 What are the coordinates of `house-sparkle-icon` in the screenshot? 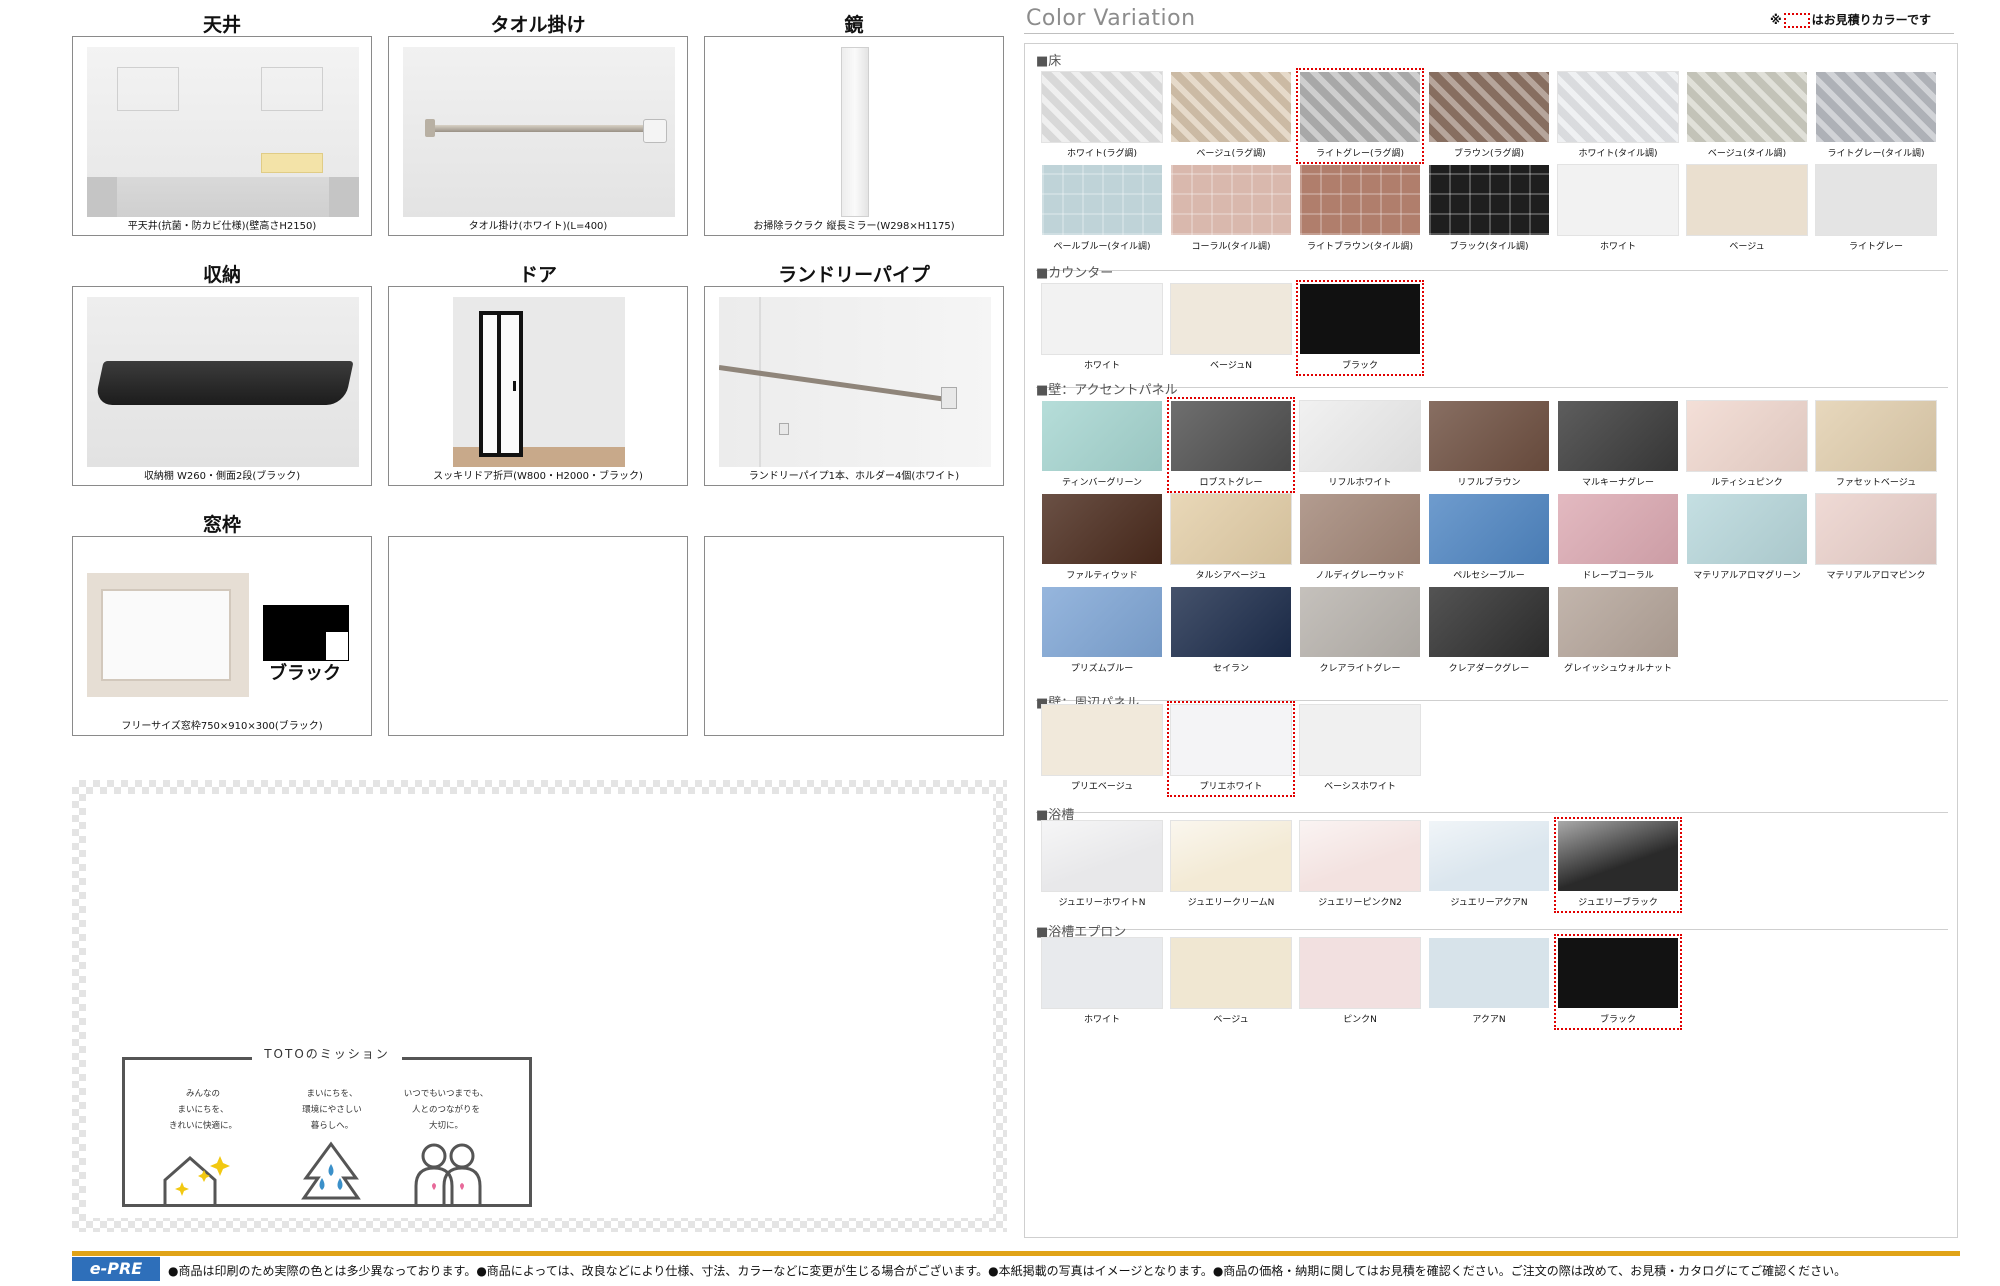 It's located at (196, 1181).